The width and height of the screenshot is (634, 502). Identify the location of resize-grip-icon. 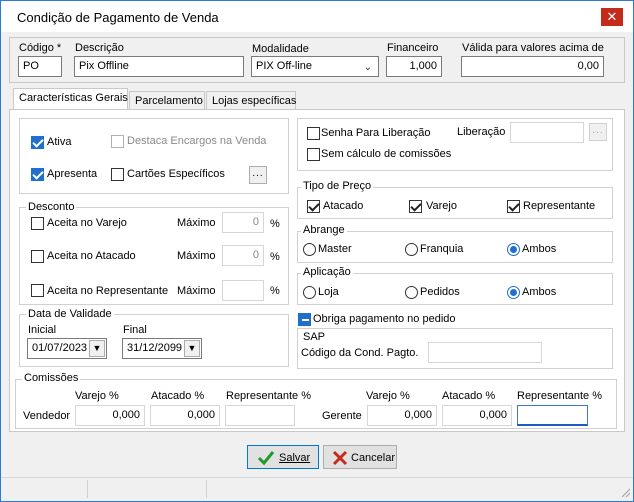
(626, 493).